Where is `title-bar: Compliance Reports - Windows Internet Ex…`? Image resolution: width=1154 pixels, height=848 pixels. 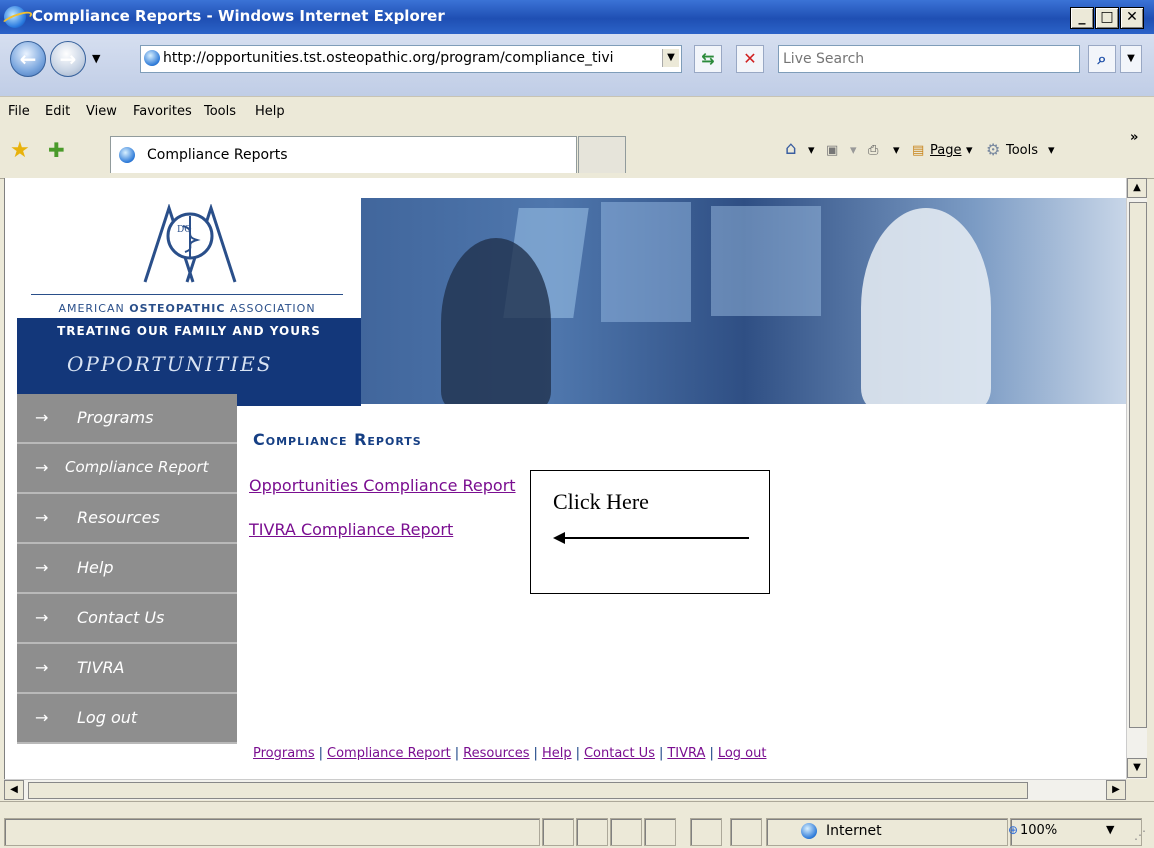 title-bar: Compliance Reports - Windows Internet Ex… is located at coordinates (577, 17).